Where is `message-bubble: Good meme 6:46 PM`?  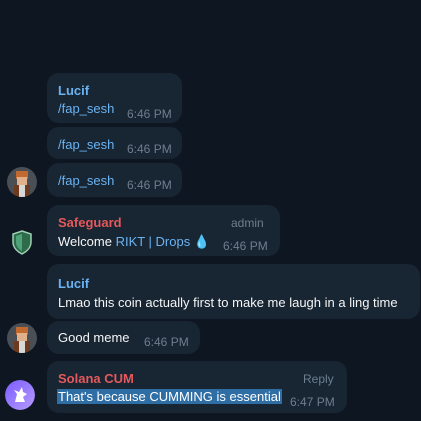 message-bubble: Good meme 6:46 PM is located at coordinates (123, 337).